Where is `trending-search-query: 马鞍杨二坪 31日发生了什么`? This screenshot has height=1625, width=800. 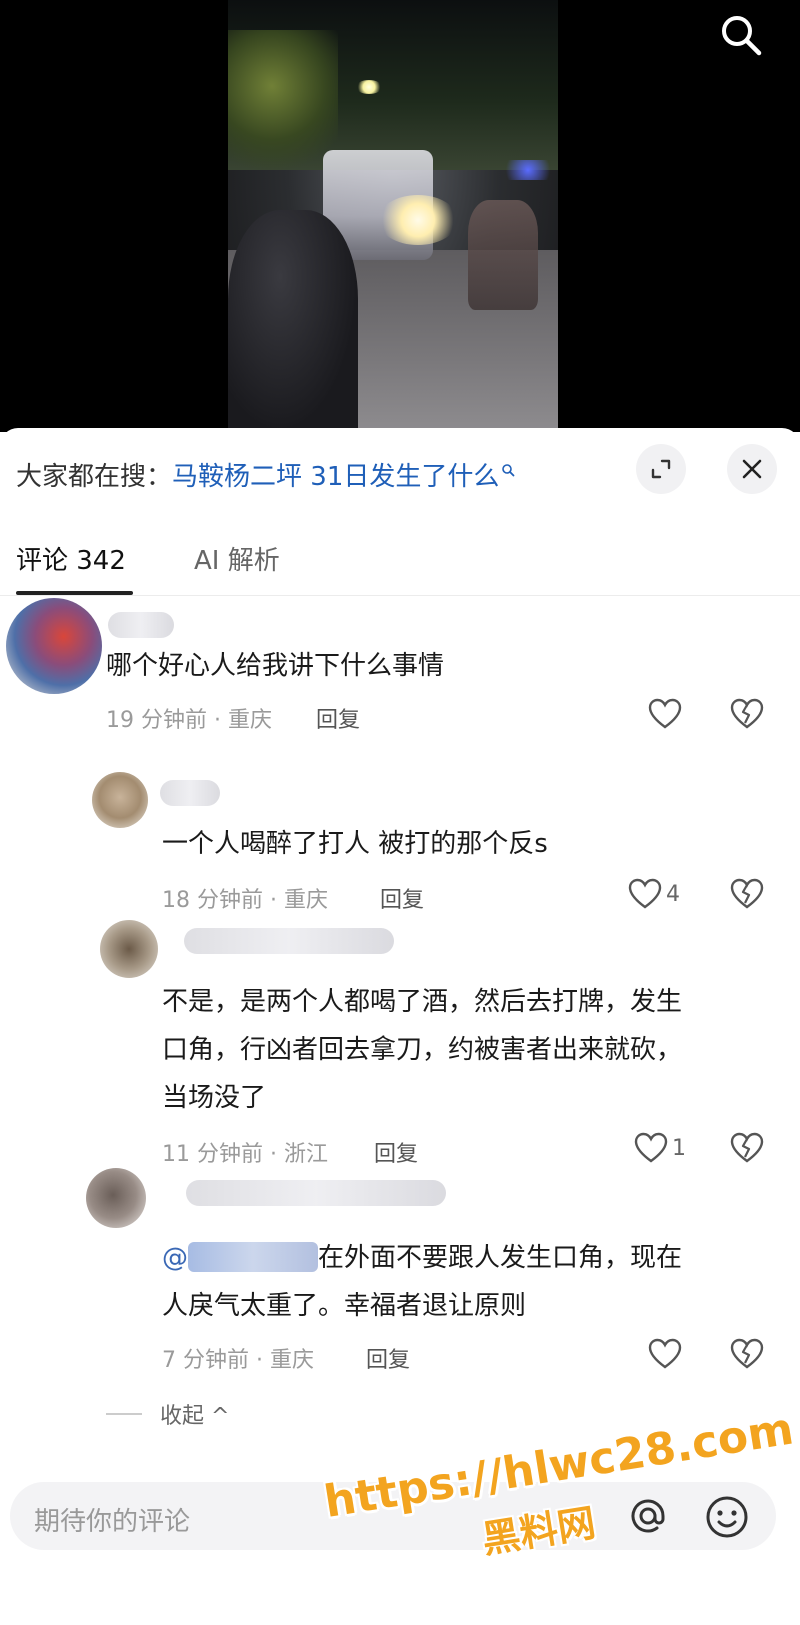 trending-search-query: 马鞍杨二坪 31日发生了什么 is located at coordinates (335, 477).